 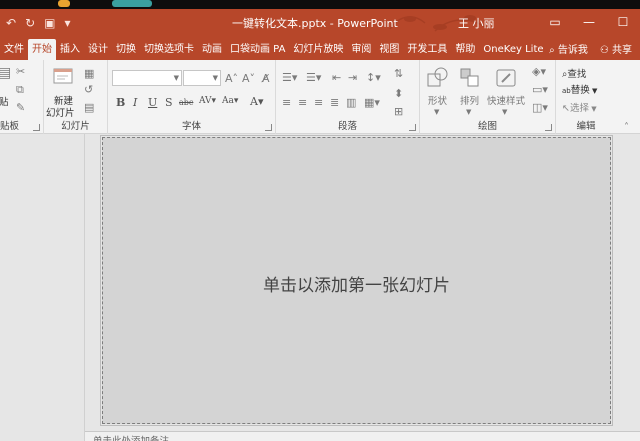 What do you see at coordinates (30, 23) in the screenshot?
I see `redo-icon: ↻` at bounding box center [30, 23].